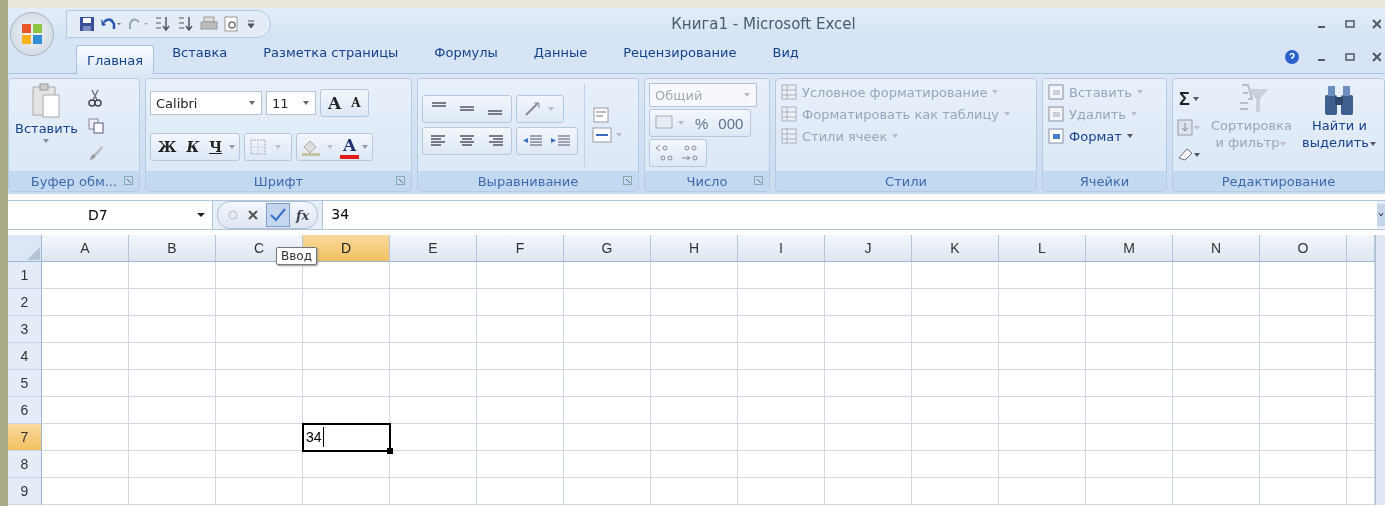 Image resolution: width=1385 pixels, height=506 pixels. What do you see at coordinates (680, 59) in the screenshot?
I see `ribbon-tab: Рецензирование` at bounding box center [680, 59].